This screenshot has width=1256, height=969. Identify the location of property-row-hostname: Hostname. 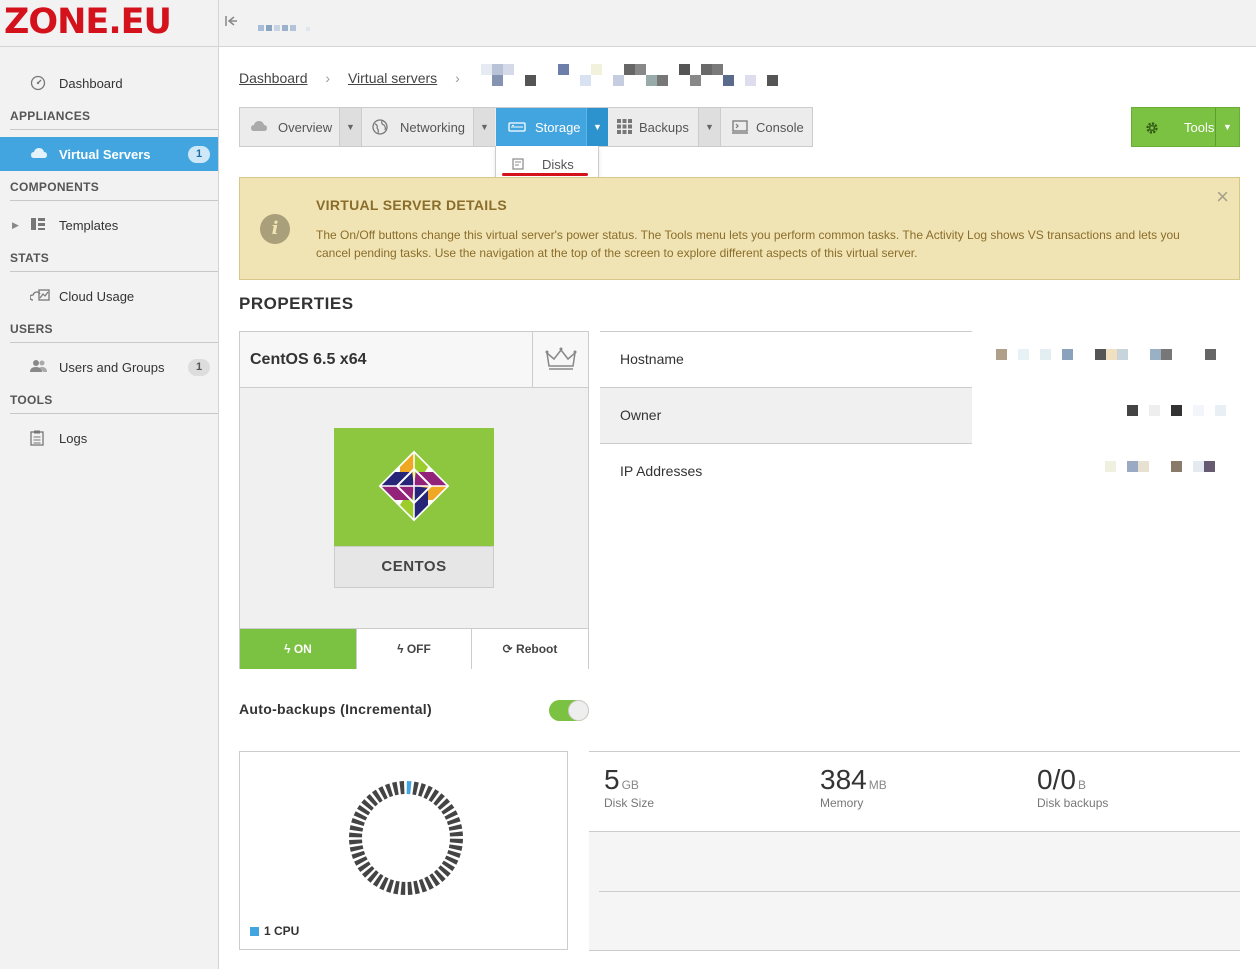
(920, 359).